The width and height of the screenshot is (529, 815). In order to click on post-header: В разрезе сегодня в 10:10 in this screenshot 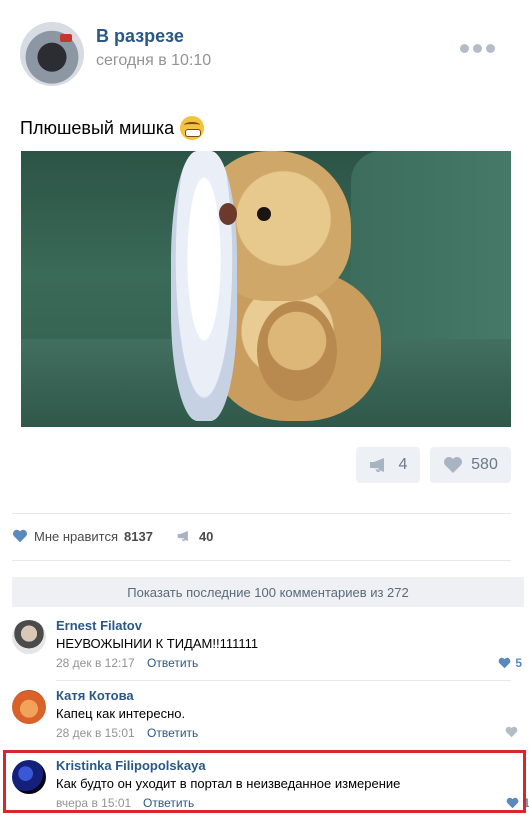, I will do `click(265, 55)`.